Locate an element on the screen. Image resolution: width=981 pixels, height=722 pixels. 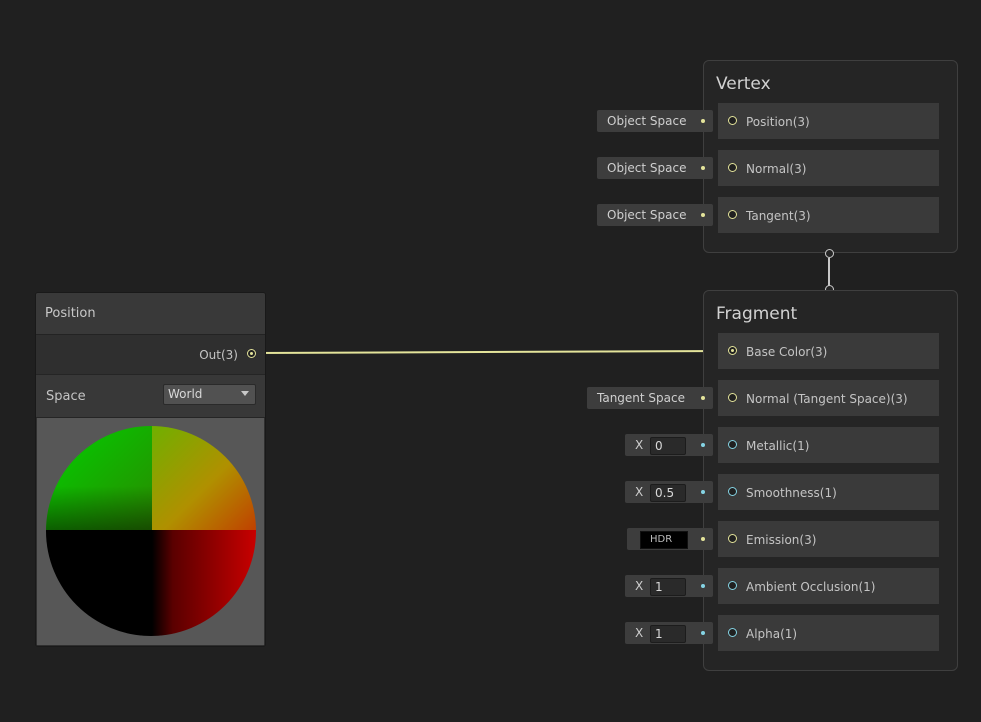
emission-input: HDR is located at coordinates (670, 539).